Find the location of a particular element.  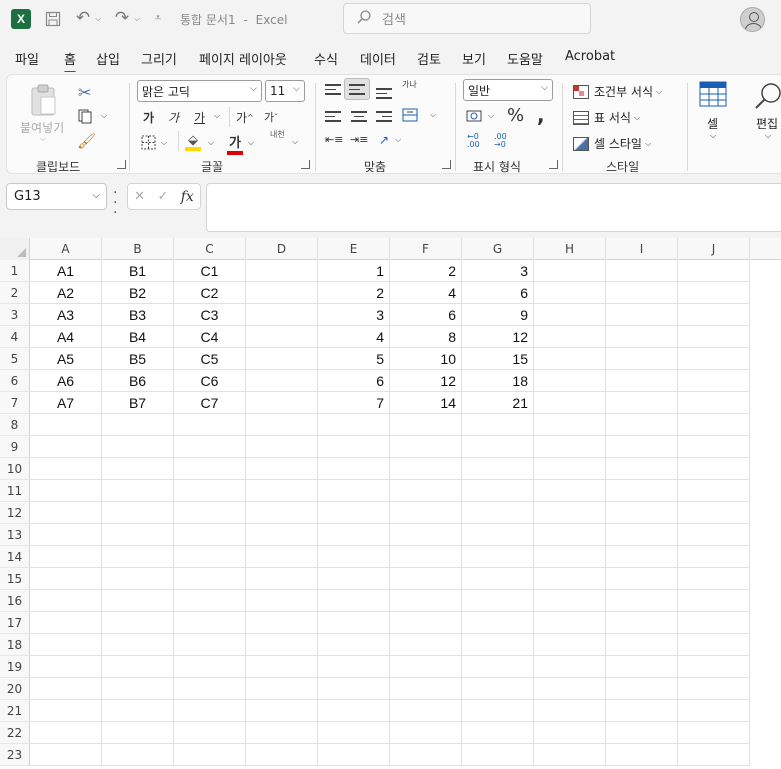

cell-b19 is located at coordinates (138, 667).